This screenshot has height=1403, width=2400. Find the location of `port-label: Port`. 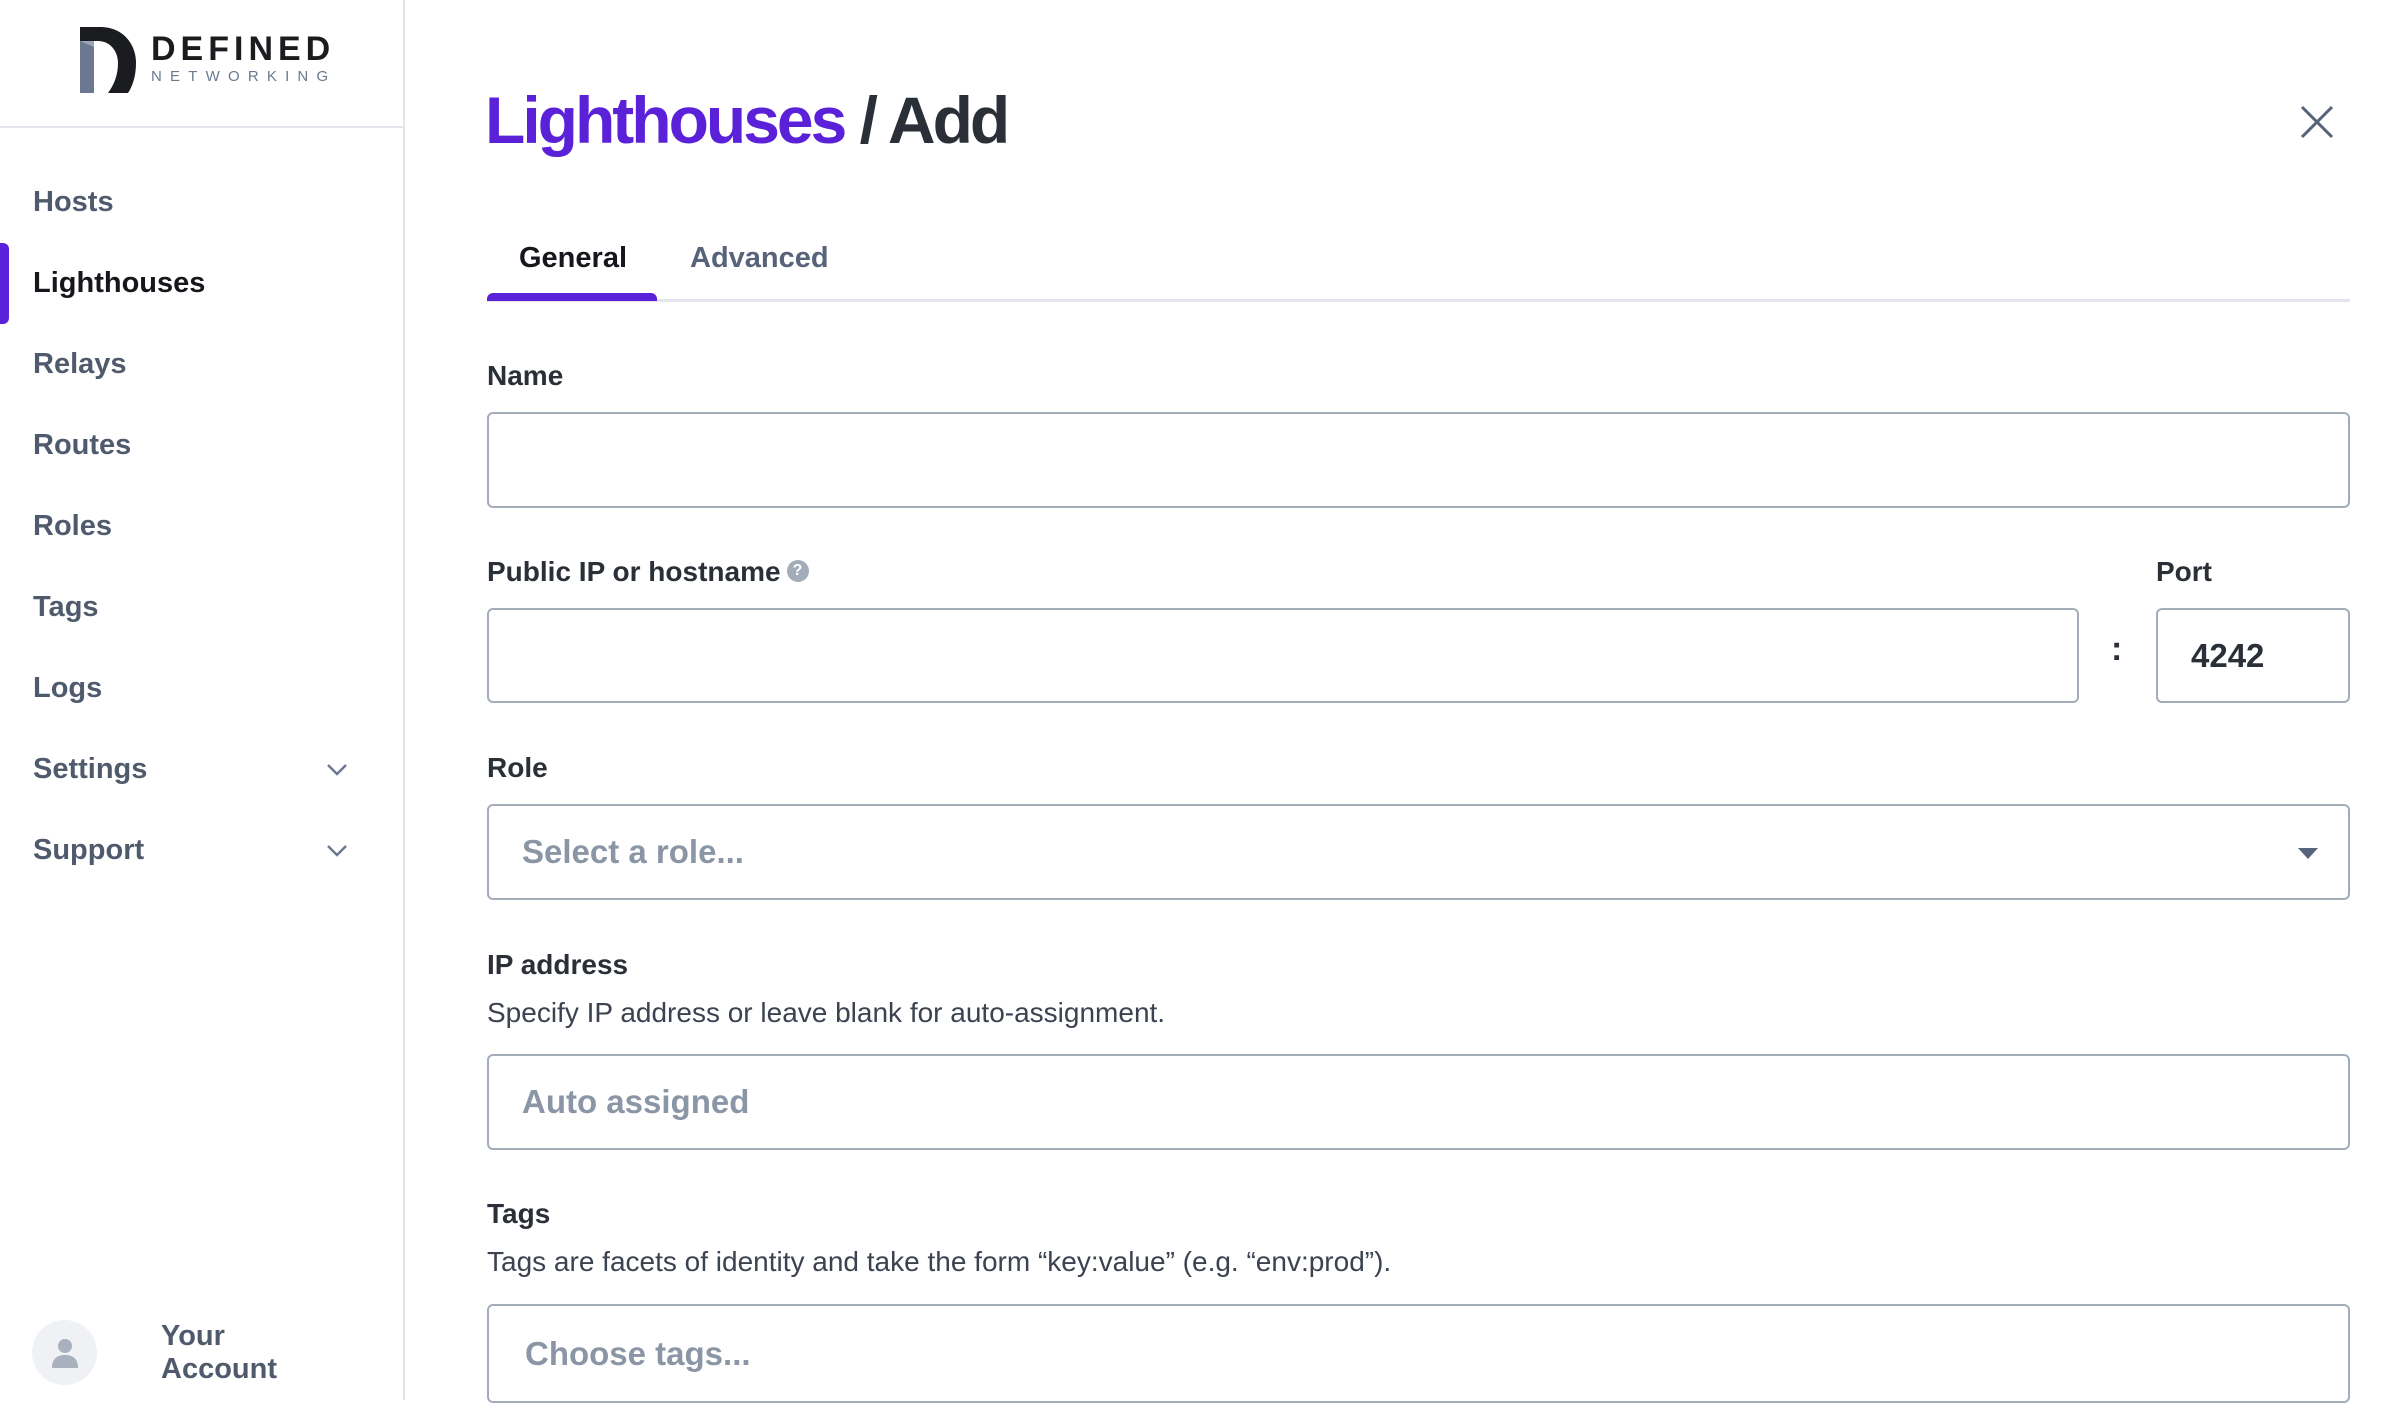

port-label: Port is located at coordinates (2184, 571).